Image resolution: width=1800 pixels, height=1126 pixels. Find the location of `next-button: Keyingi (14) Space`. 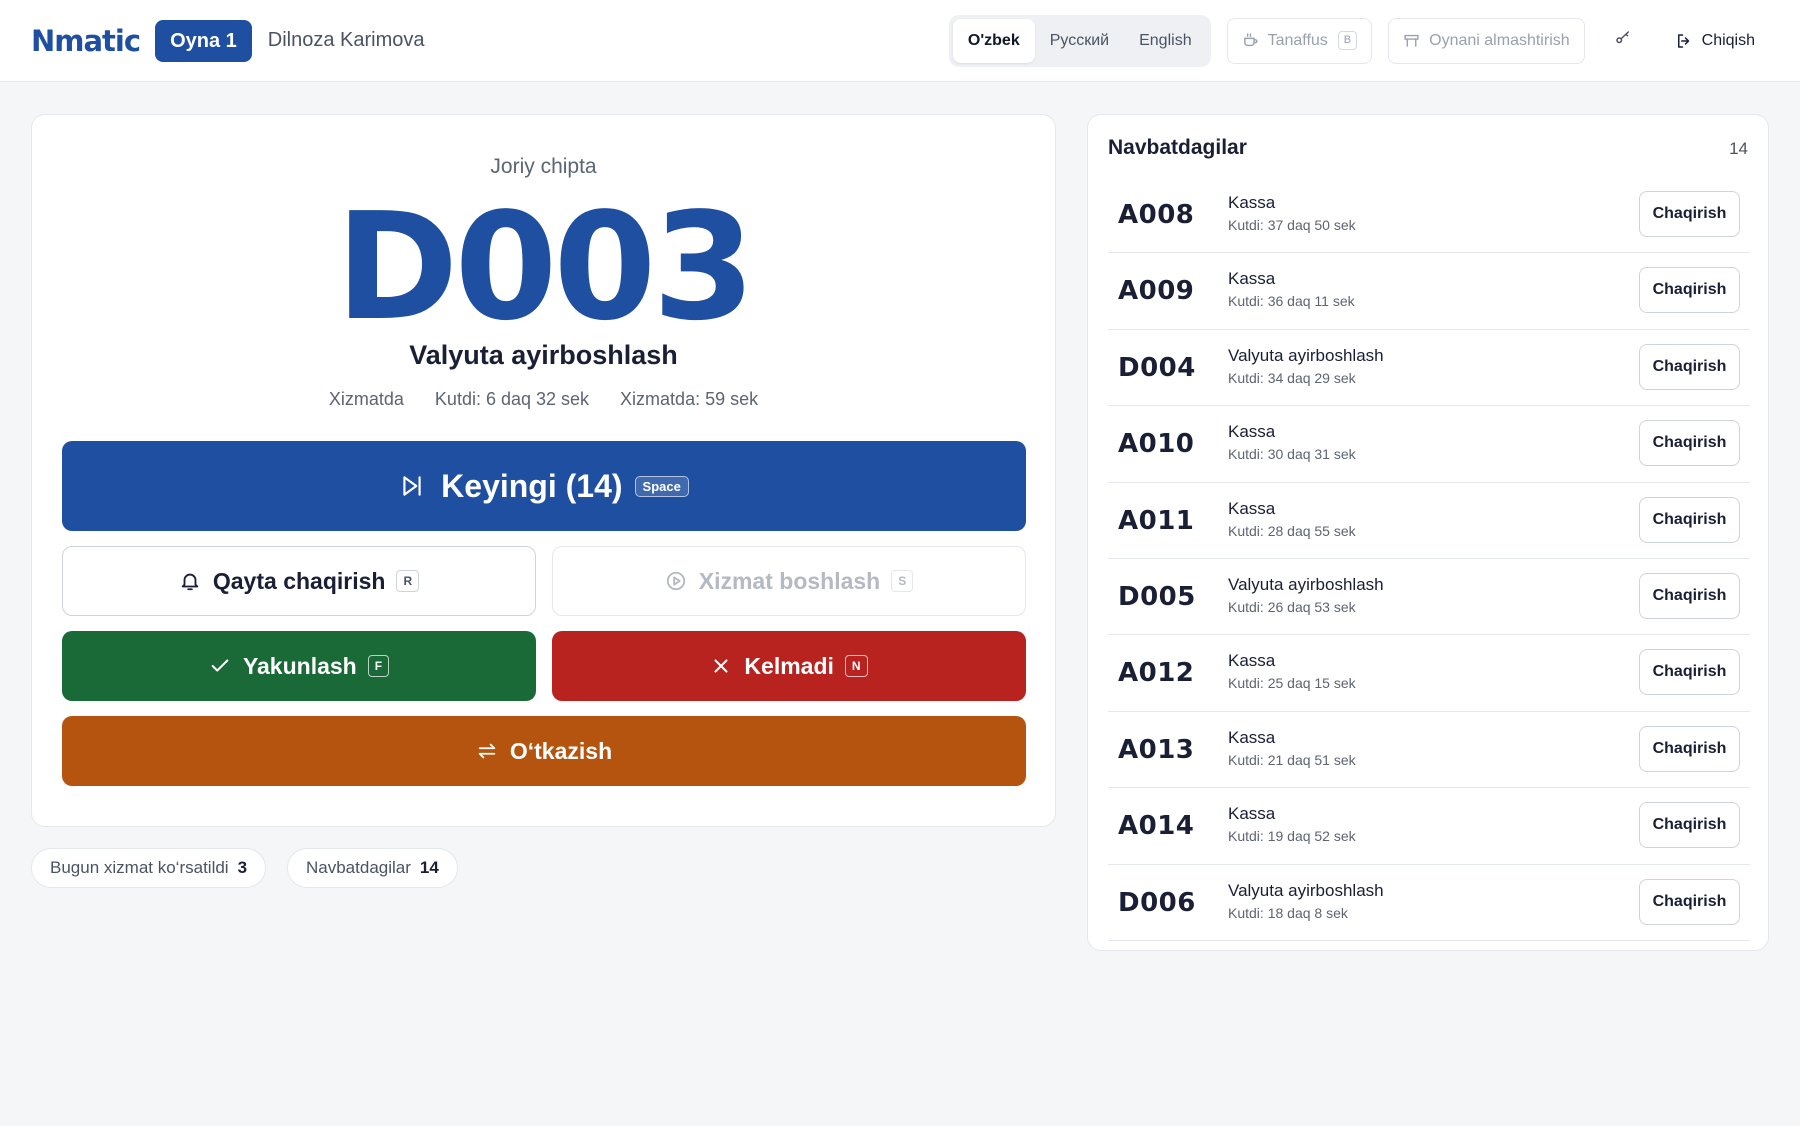

next-button: Keyingi (14) Space is located at coordinates (544, 486).